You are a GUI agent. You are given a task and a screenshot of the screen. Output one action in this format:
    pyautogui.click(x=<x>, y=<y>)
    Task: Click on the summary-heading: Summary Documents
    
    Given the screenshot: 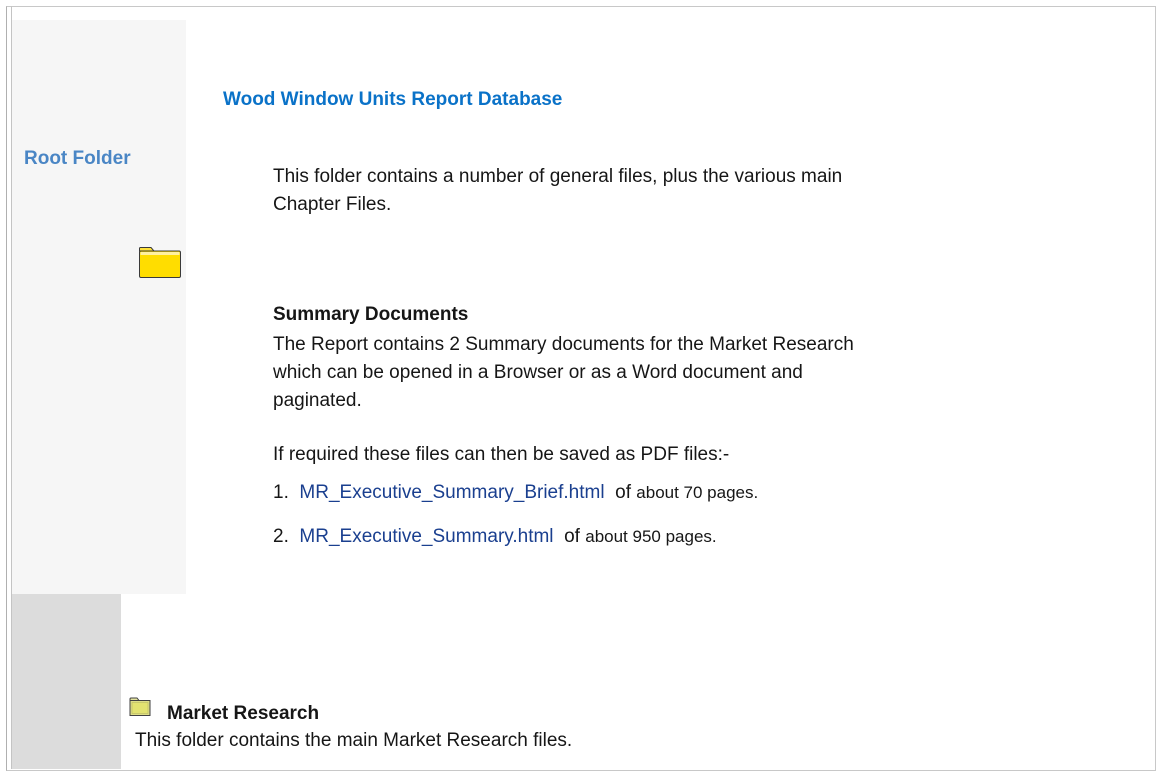 What is the action you would take?
    pyautogui.click(x=371, y=314)
    